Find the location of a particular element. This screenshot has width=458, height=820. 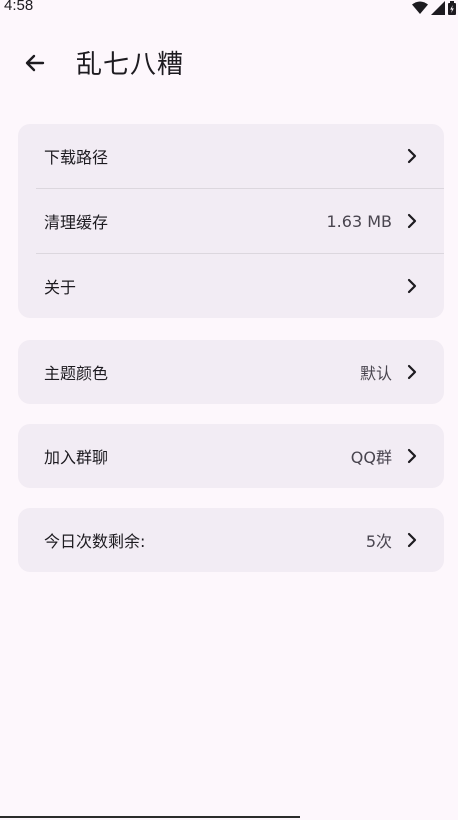

theme-color-item: 主题颜色 默认 is located at coordinates (231, 372).